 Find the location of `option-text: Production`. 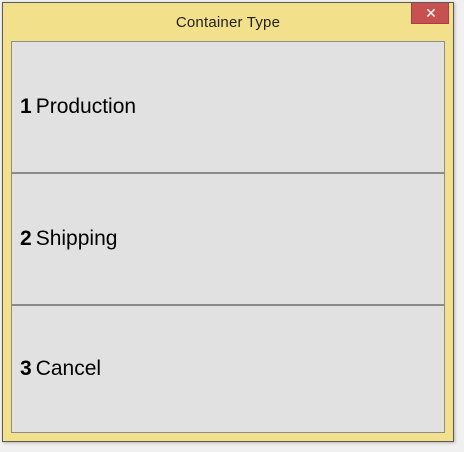

option-text: Production is located at coordinates (86, 106).